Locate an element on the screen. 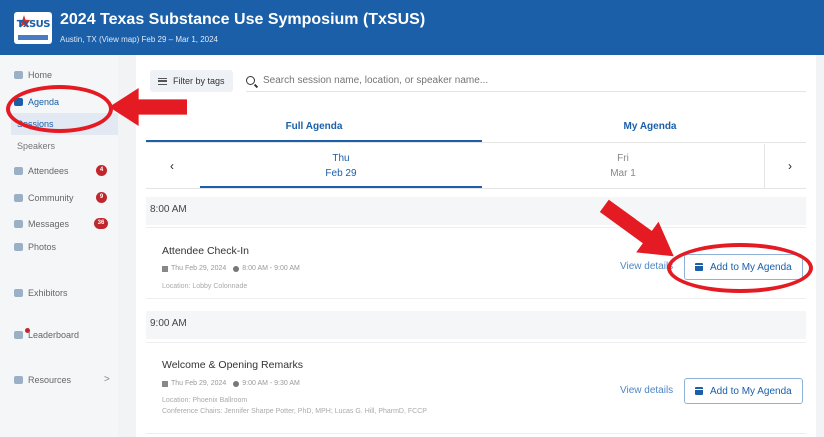  sliders-icon is located at coordinates (162, 81).